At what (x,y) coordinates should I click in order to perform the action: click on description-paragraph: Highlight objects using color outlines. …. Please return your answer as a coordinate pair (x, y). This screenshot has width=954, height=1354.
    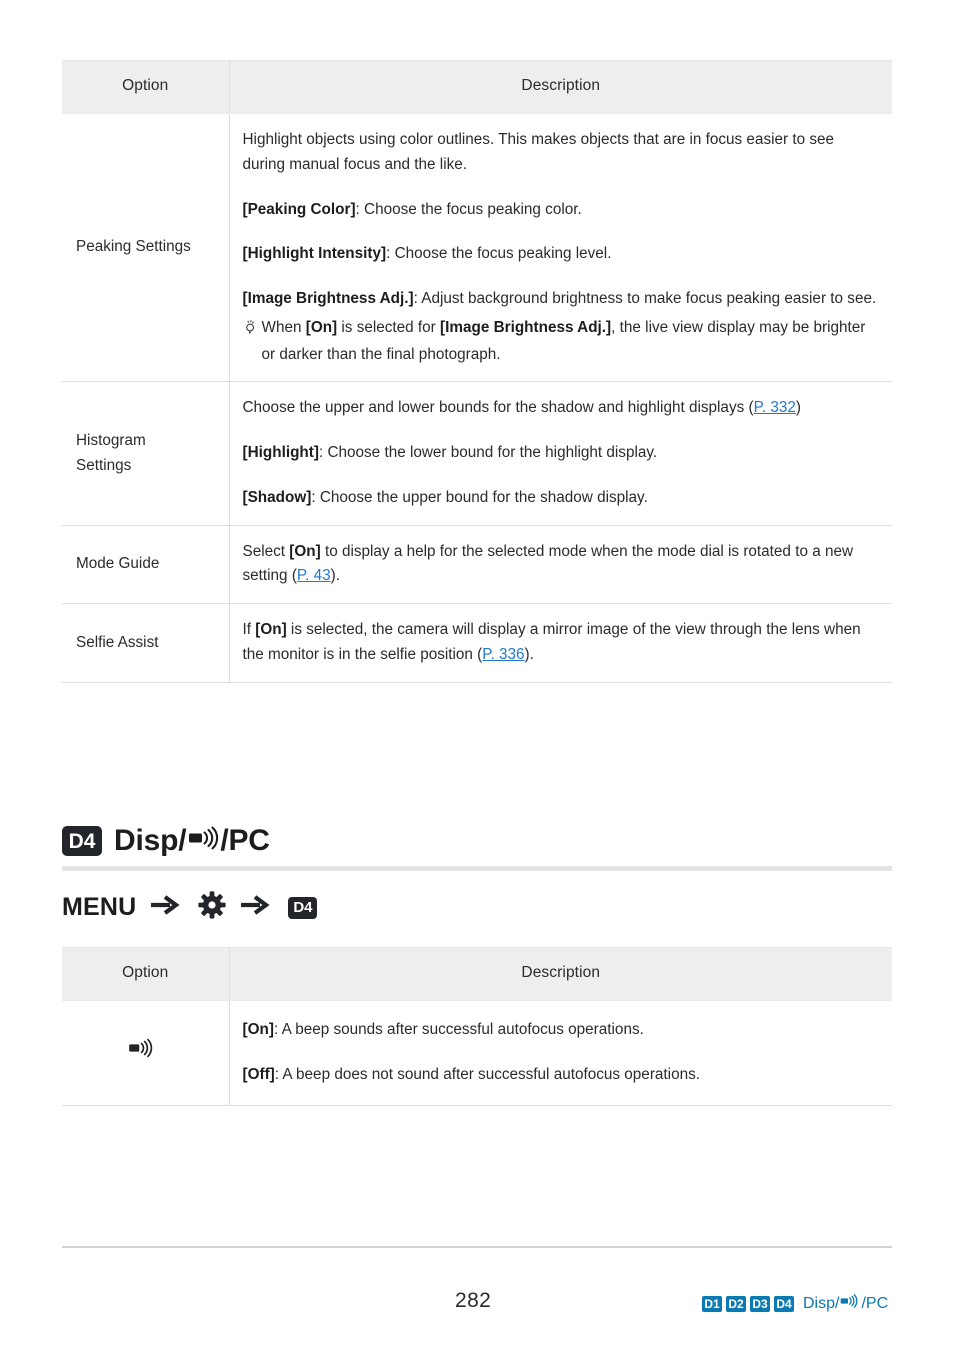
    Looking at the image, I should click on (538, 152).